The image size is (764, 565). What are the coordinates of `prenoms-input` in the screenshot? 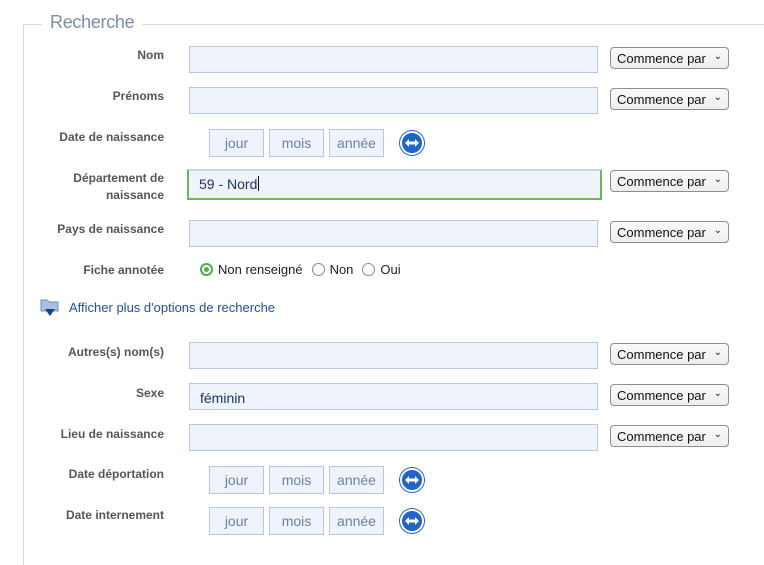 It's located at (393, 100).